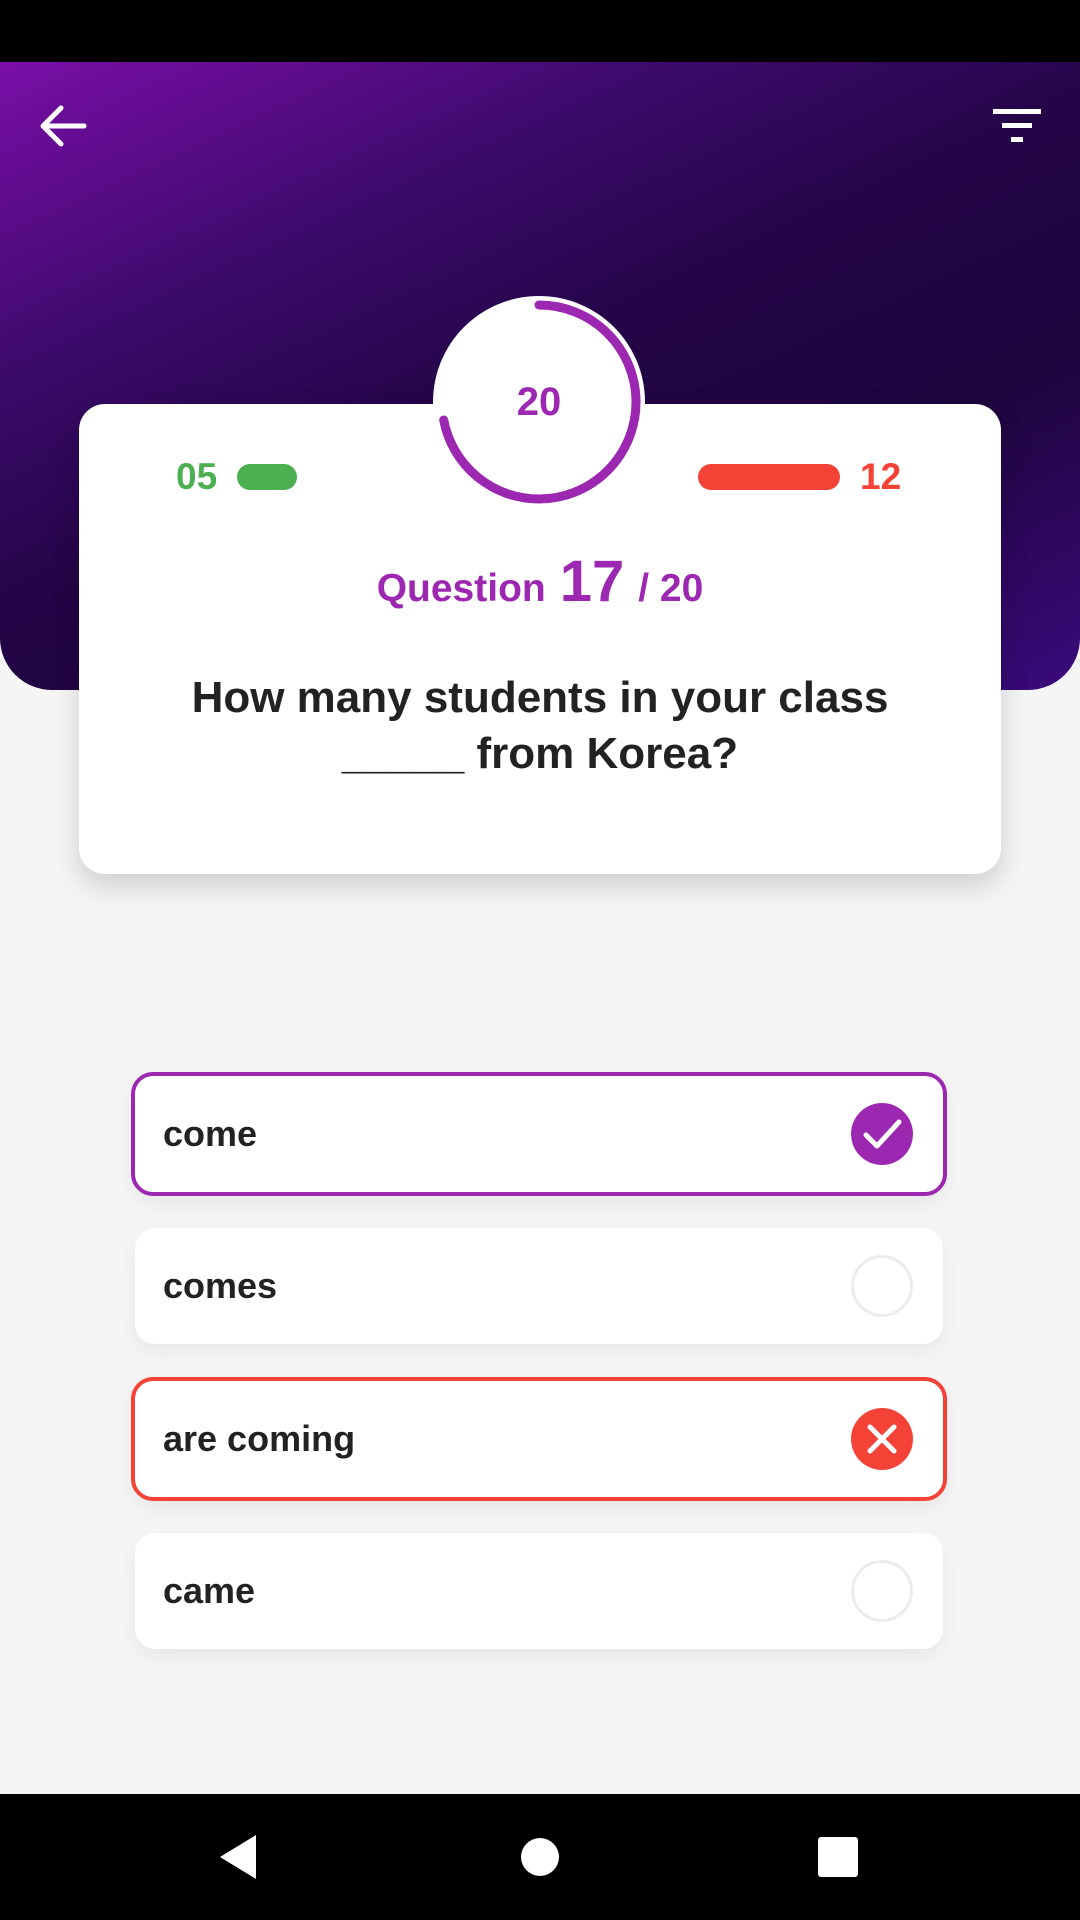  What do you see at coordinates (540, 753) in the screenshot?
I see `question-text-line-2: _____ from Korea?` at bounding box center [540, 753].